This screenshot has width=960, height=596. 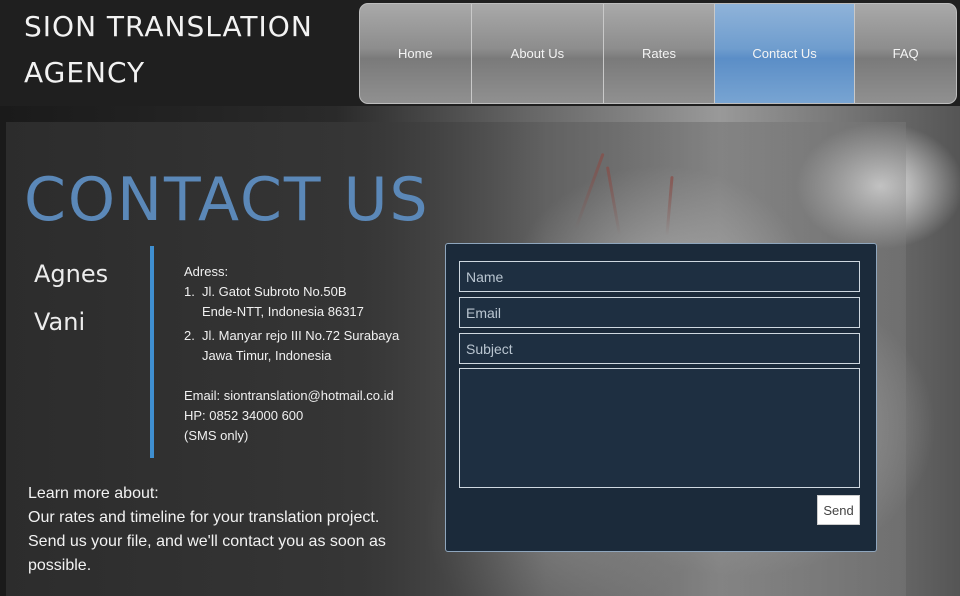 I want to click on subject-input, so click(x=659, y=348).